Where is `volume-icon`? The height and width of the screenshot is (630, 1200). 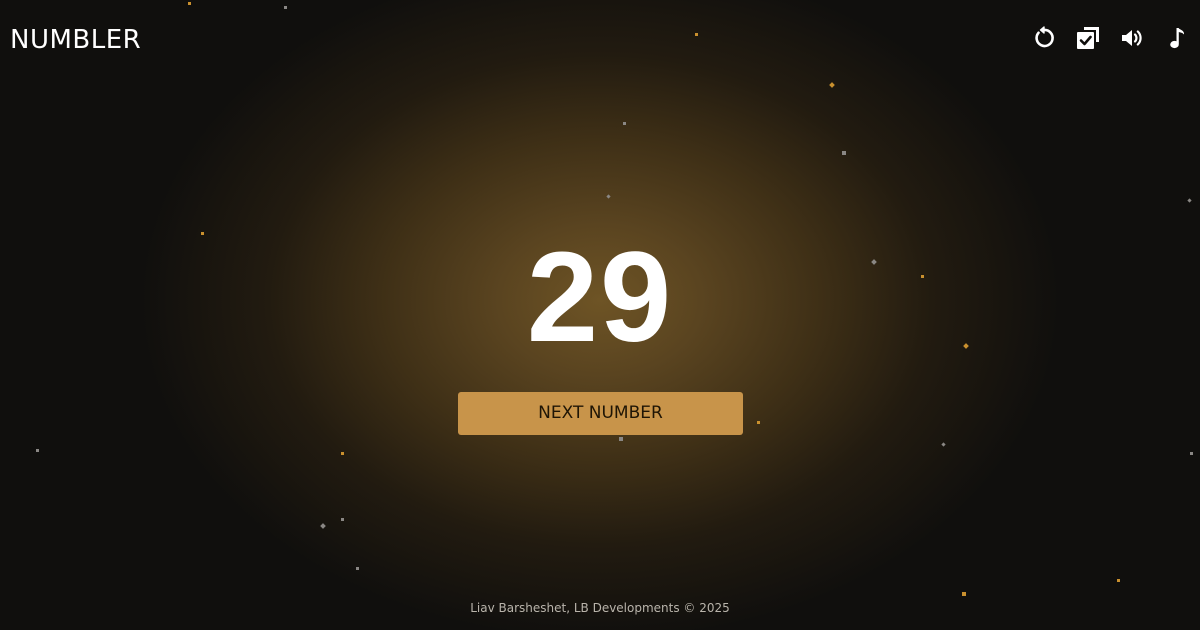 volume-icon is located at coordinates (1132, 38).